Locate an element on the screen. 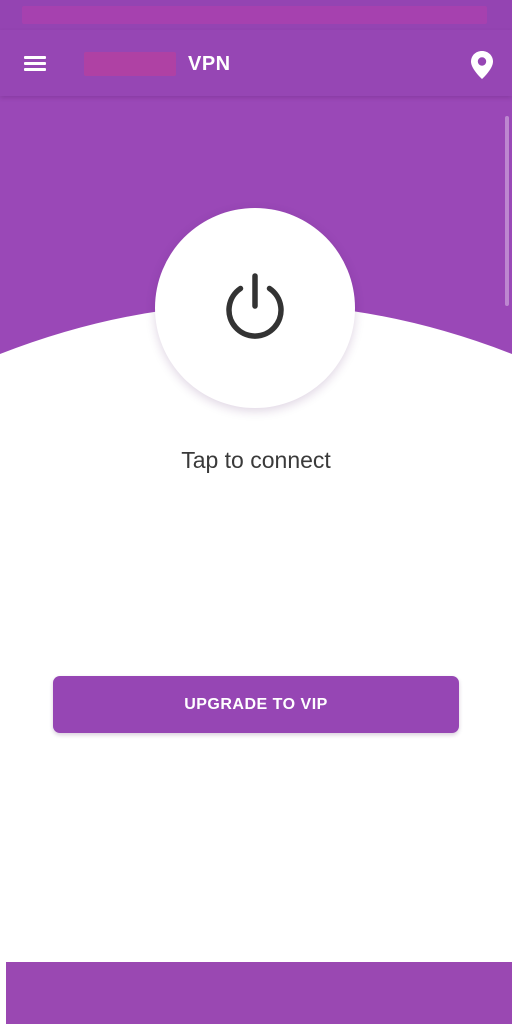 The width and height of the screenshot is (512, 1024). upgrade-vip-button: UPGRADE TO VIP is located at coordinates (256, 704).